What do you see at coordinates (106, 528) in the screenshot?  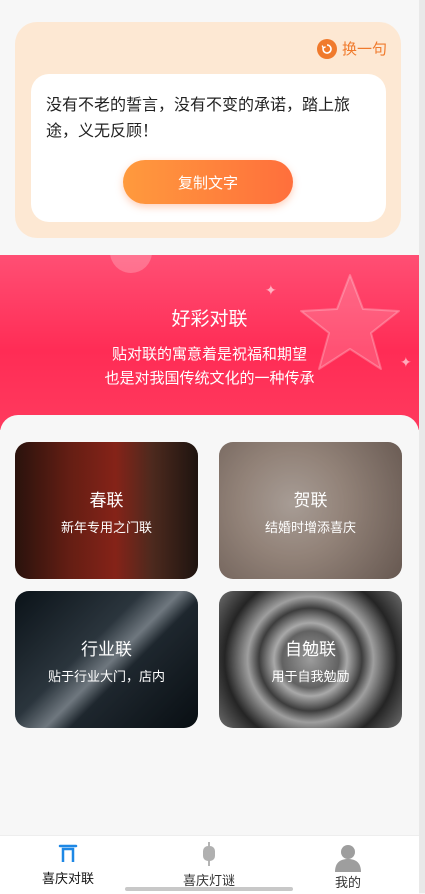 I see `category-subtitle: 新年专用之门联` at bounding box center [106, 528].